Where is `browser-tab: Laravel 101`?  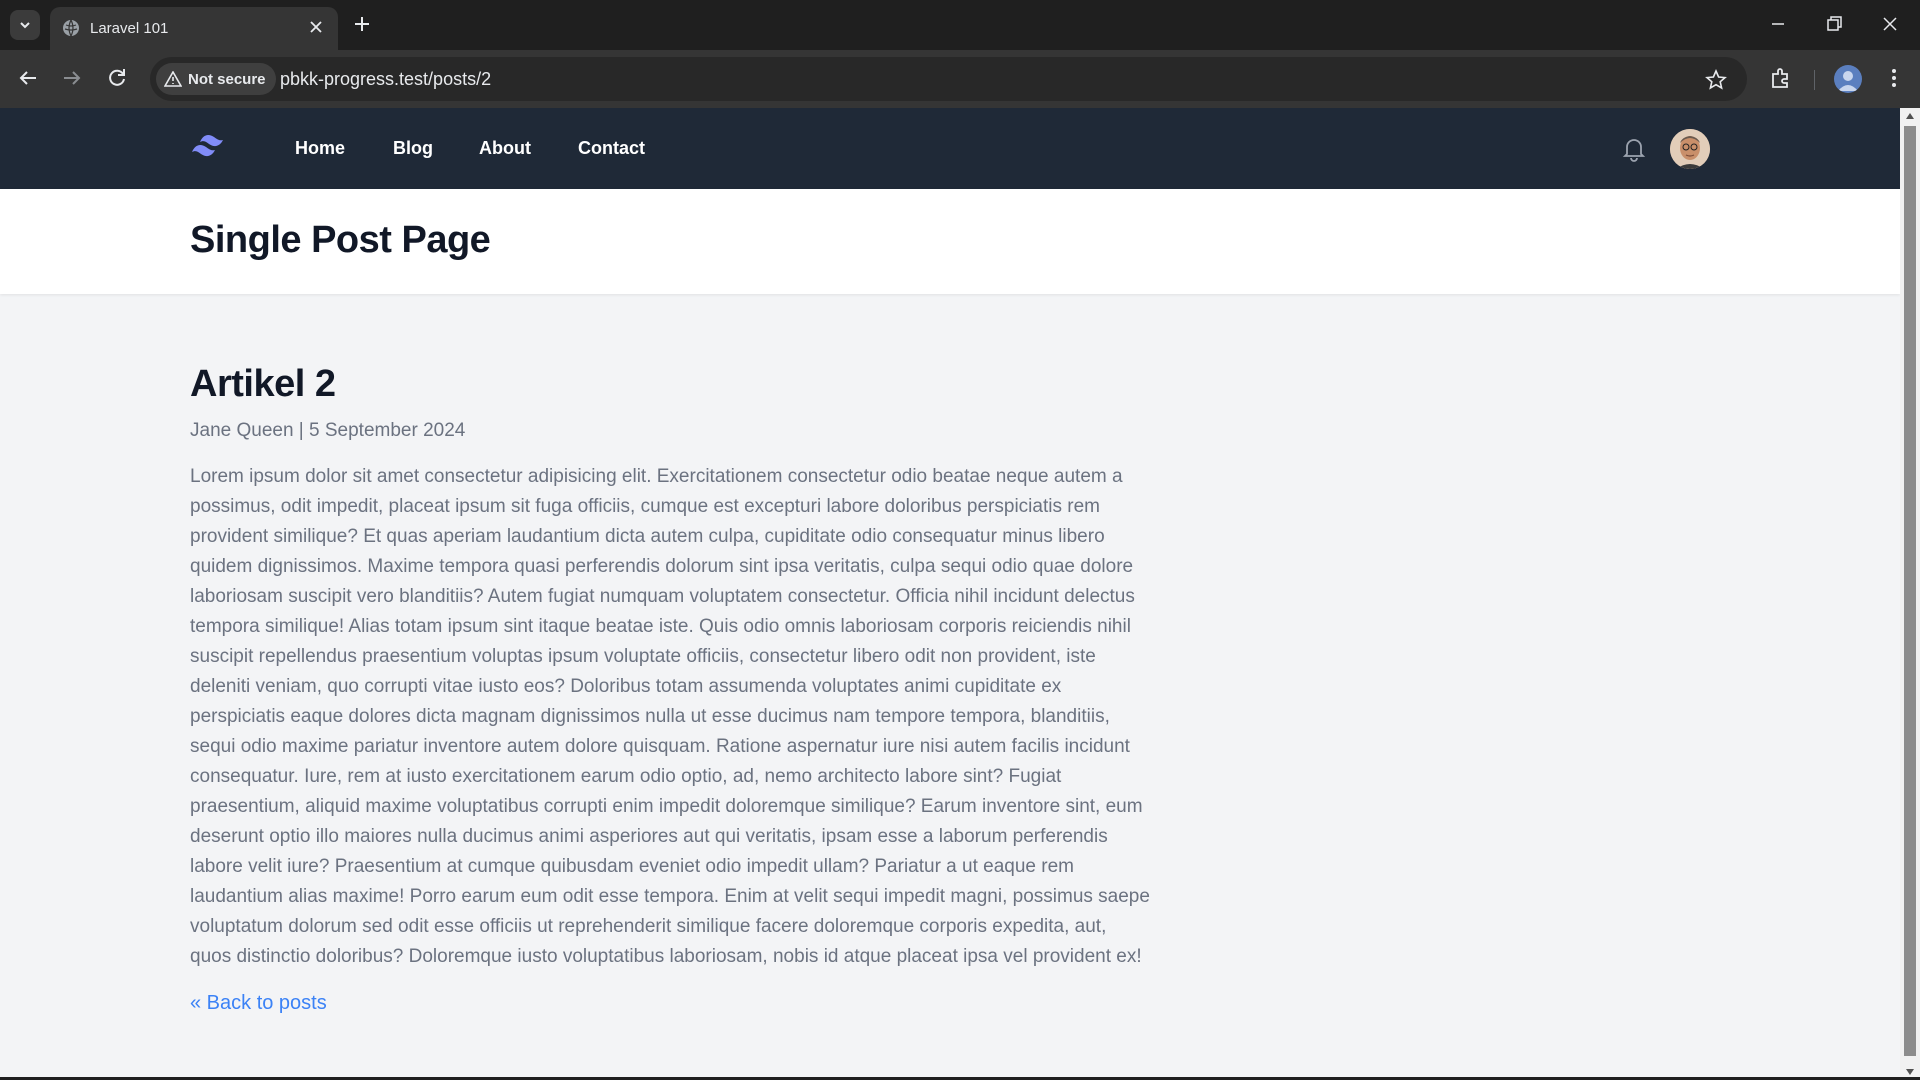
browser-tab: Laravel 101 is located at coordinates (194, 28).